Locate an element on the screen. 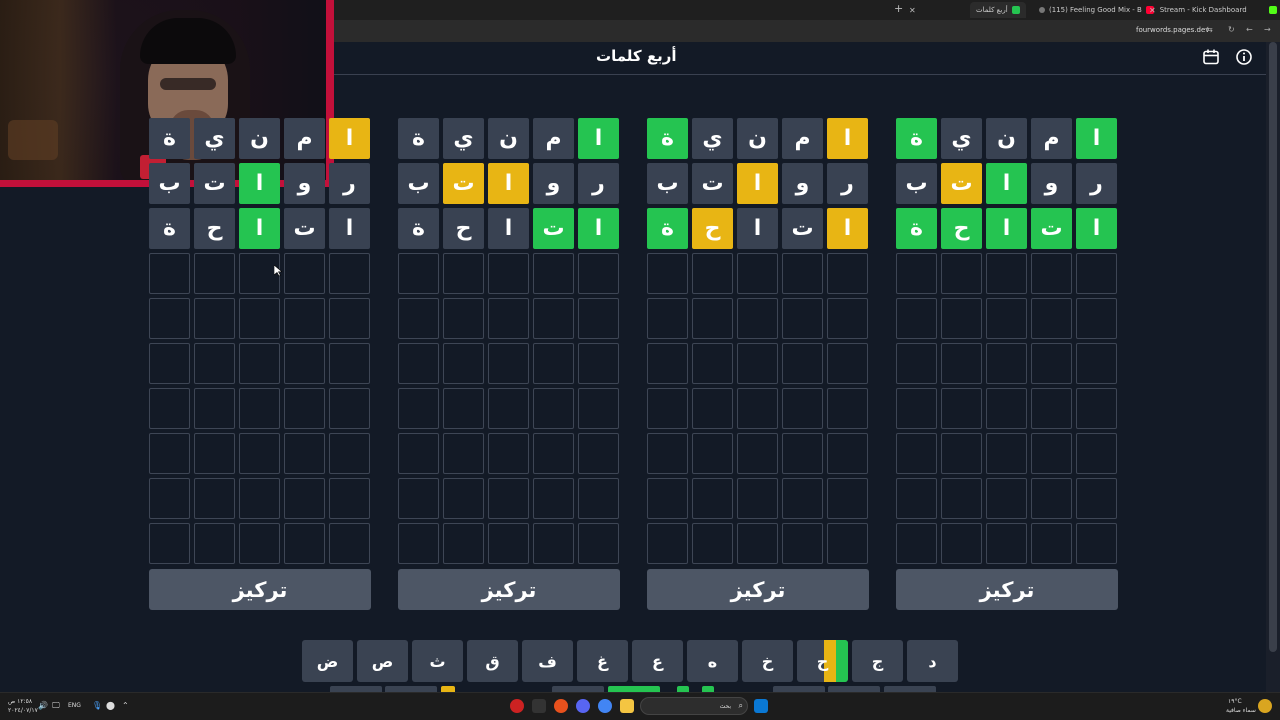 The height and width of the screenshot is (720, 1280). letter-tile: ي is located at coordinates (463, 138).